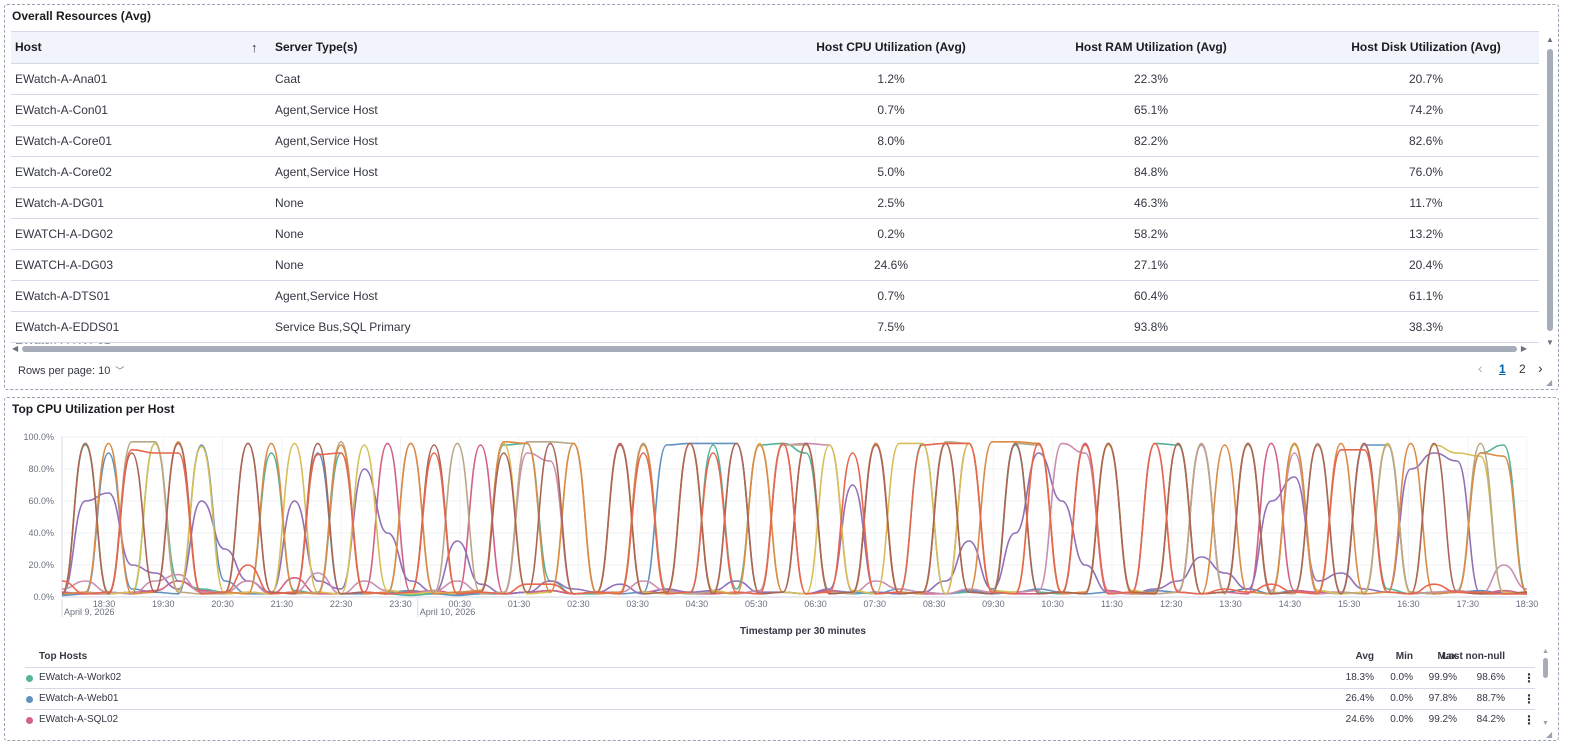 Image resolution: width=1576 pixels, height=747 pixels. Describe the element at coordinates (1408, 604) in the screenshot. I see `x-tick-label: 16:30` at that location.